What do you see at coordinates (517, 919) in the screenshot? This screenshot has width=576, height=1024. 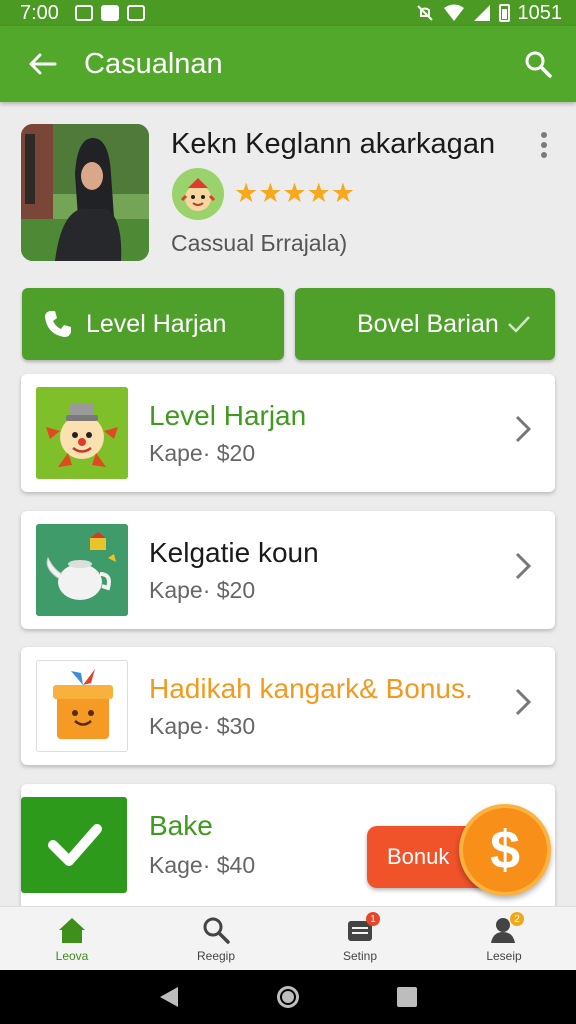 I see `notification-badge: 2` at bounding box center [517, 919].